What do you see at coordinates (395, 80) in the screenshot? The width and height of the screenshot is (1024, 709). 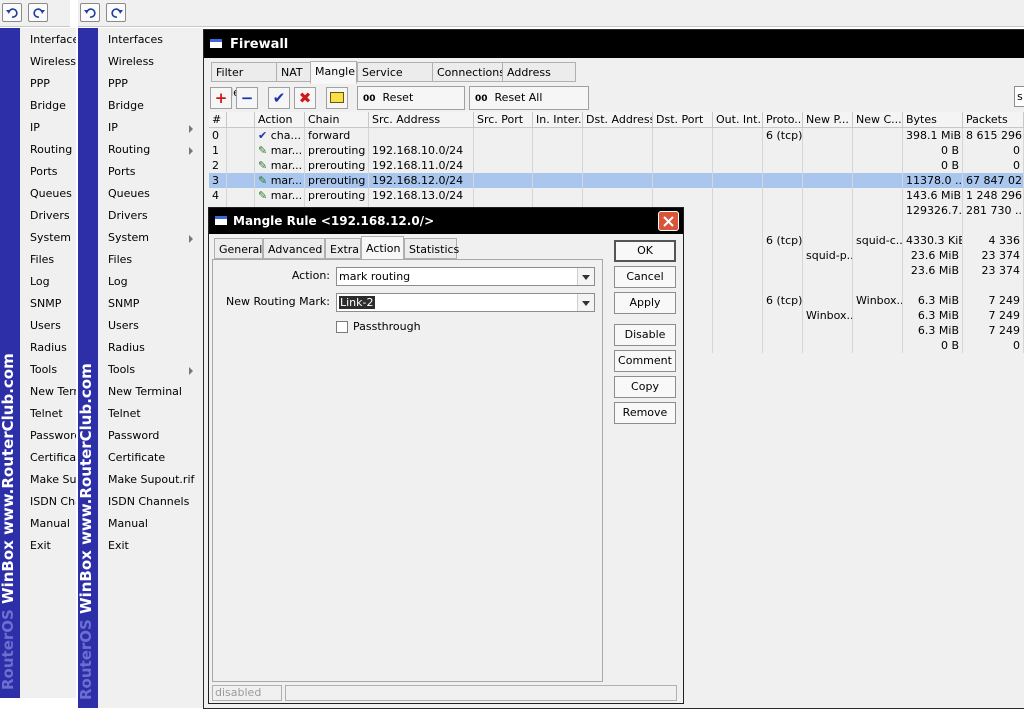 I see `tab-service-ports: Service Ports` at bounding box center [395, 80].